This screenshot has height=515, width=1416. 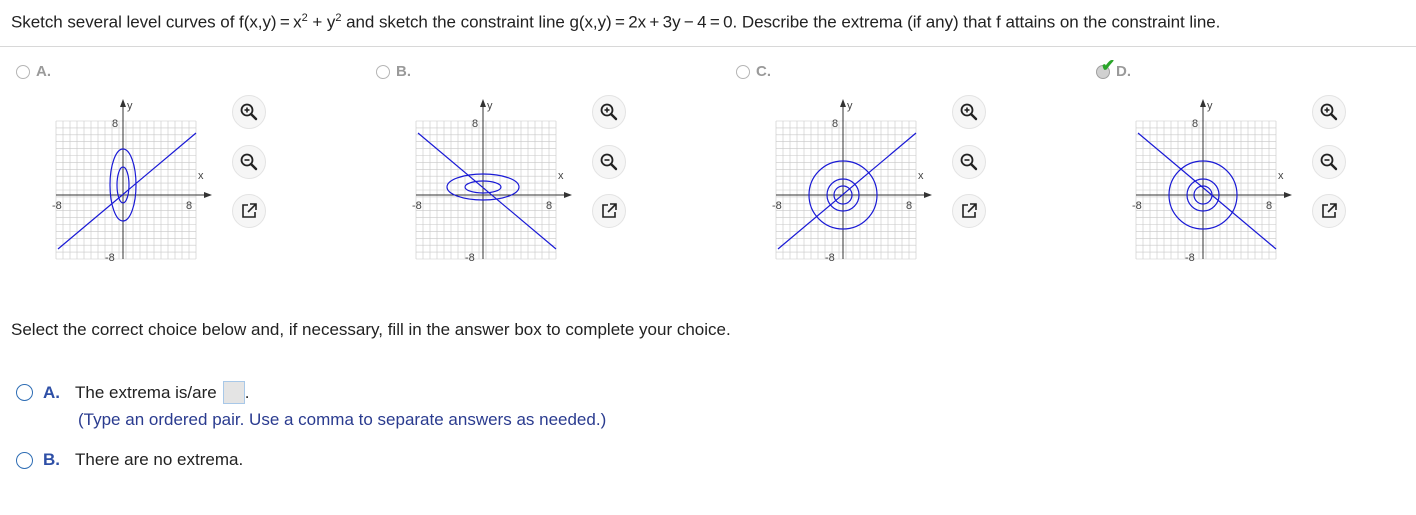 I want to click on graph-option-3: ✔ D., so click(x=1113, y=68).